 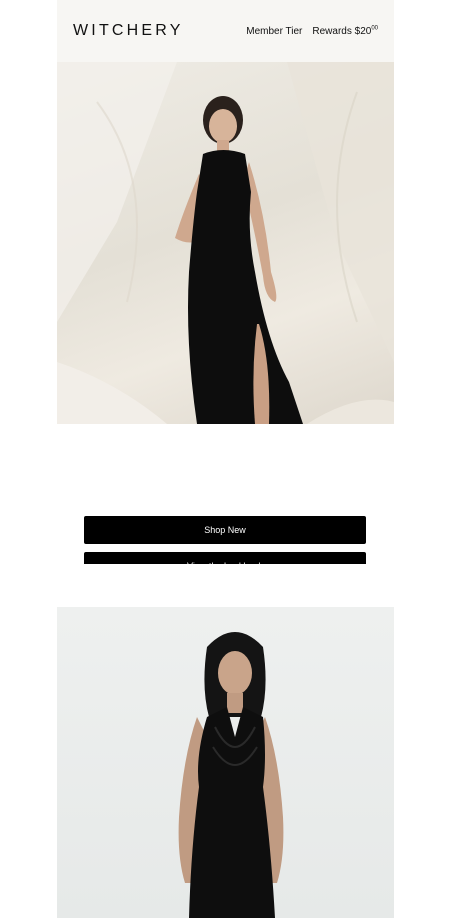 What do you see at coordinates (128, 31) in the screenshot?
I see `brand-logo: WITCHERY` at bounding box center [128, 31].